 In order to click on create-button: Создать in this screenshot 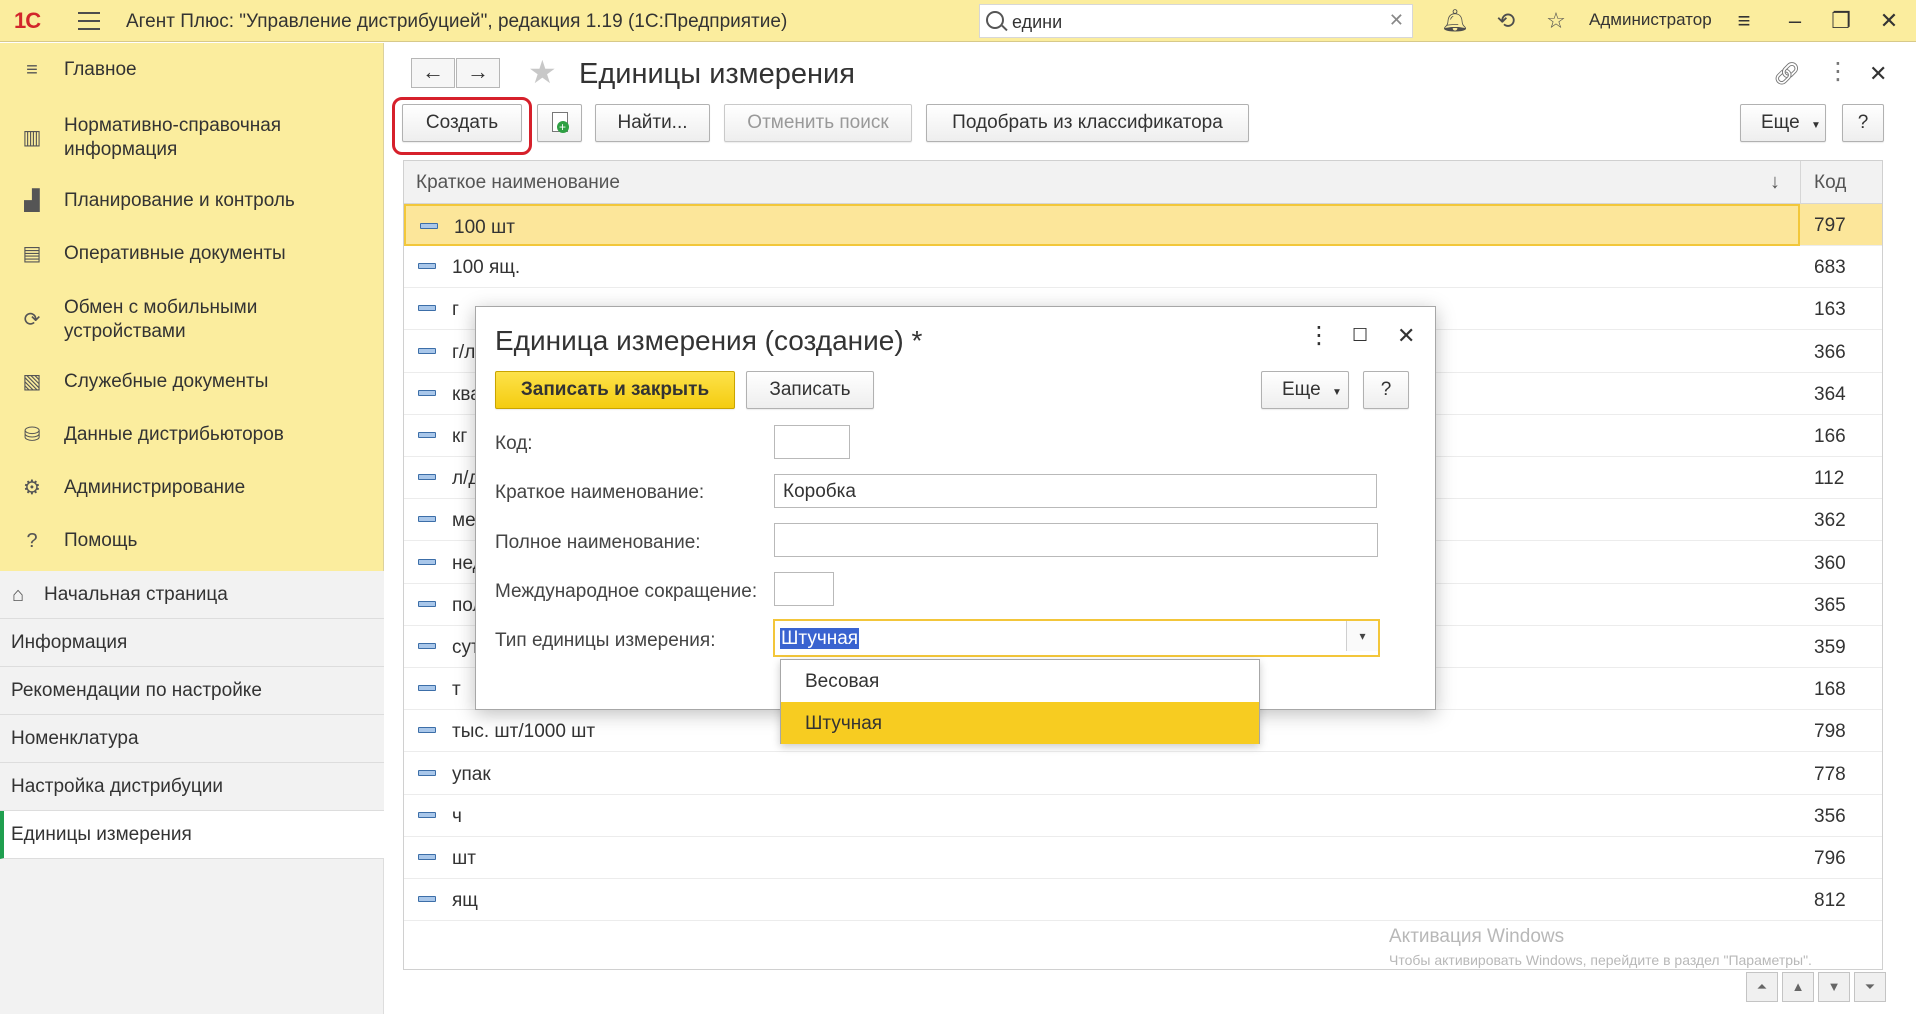, I will do `click(462, 123)`.